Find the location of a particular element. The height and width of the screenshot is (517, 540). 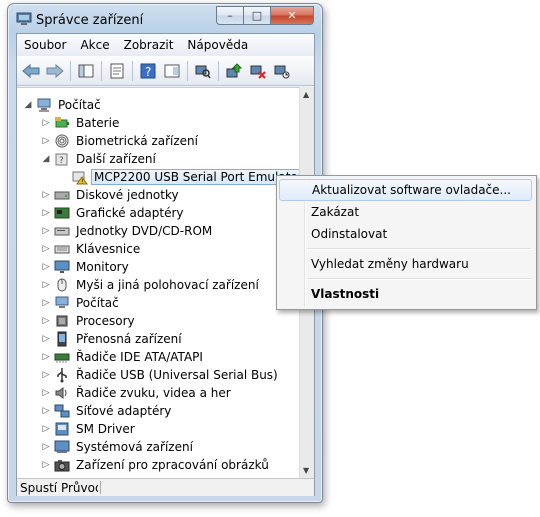

tree-category-item: ▷ Řadiče IDE ATA/ATAPI is located at coordinates (123, 357).